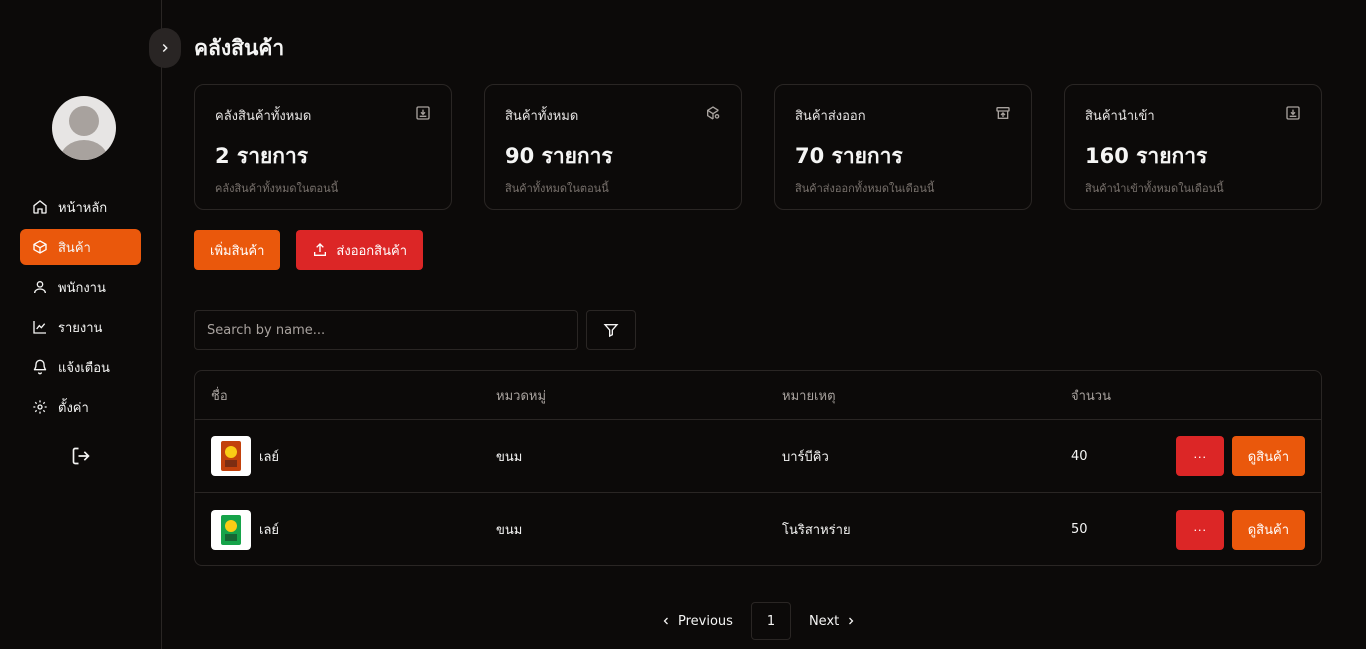  I want to click on sidebar-item-label: พนักงาน, so click(82, 288).